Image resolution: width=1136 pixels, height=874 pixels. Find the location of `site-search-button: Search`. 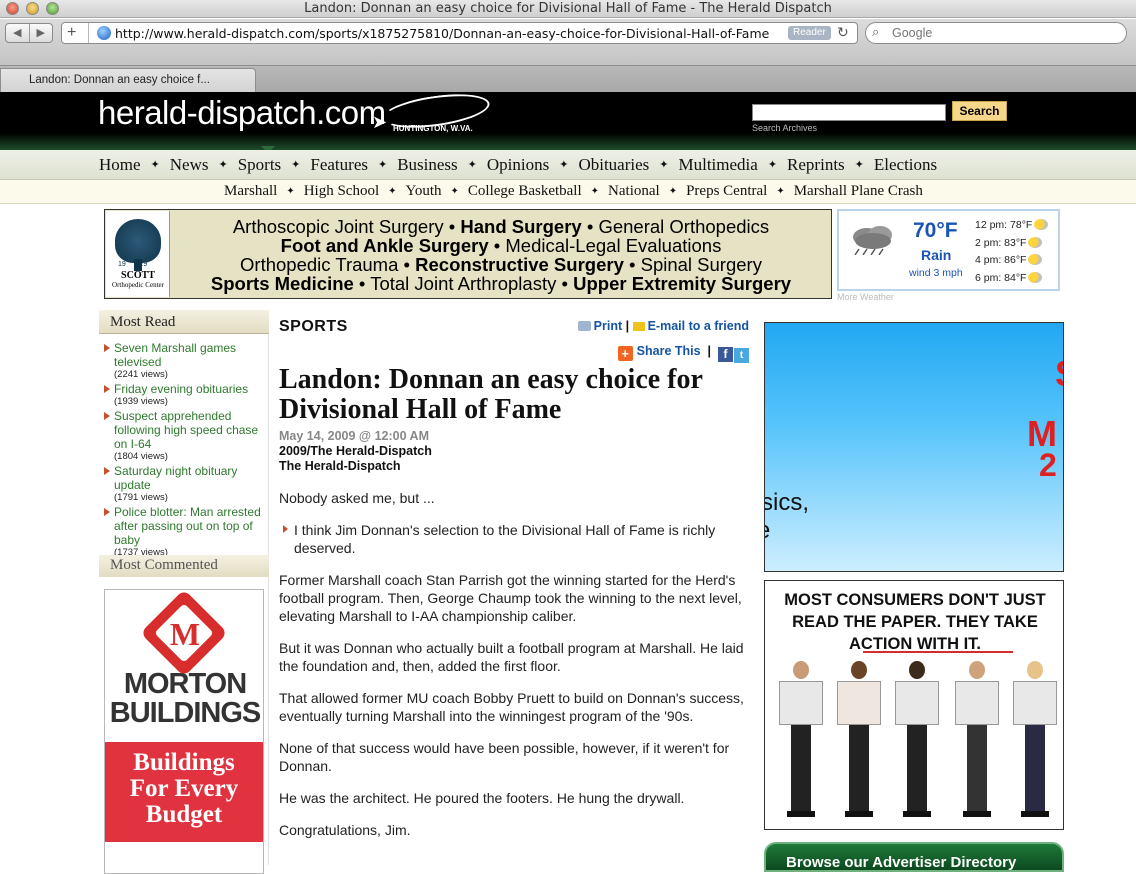

site-search-button: Search is located at coordinates (979, 111).